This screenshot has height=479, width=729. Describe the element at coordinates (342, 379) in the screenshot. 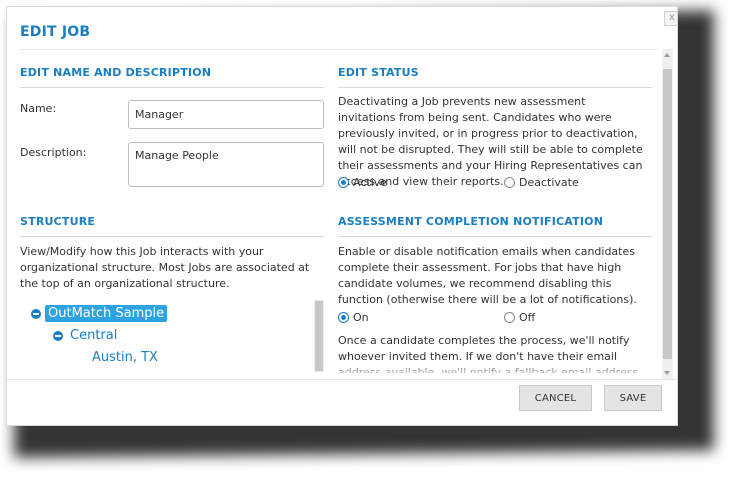

I see `footer-divider` at that location.